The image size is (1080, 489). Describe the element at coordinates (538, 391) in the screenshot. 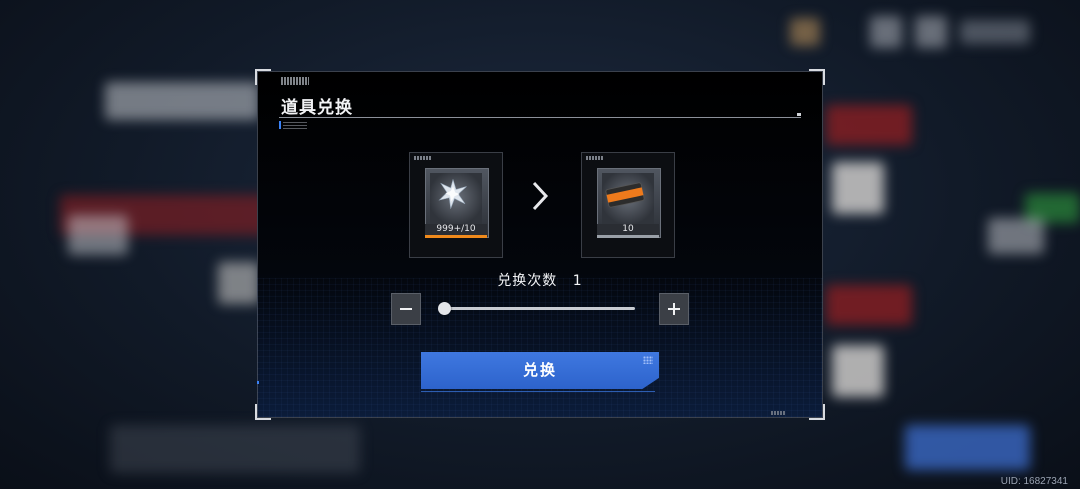

I see `button-underline` at that location.